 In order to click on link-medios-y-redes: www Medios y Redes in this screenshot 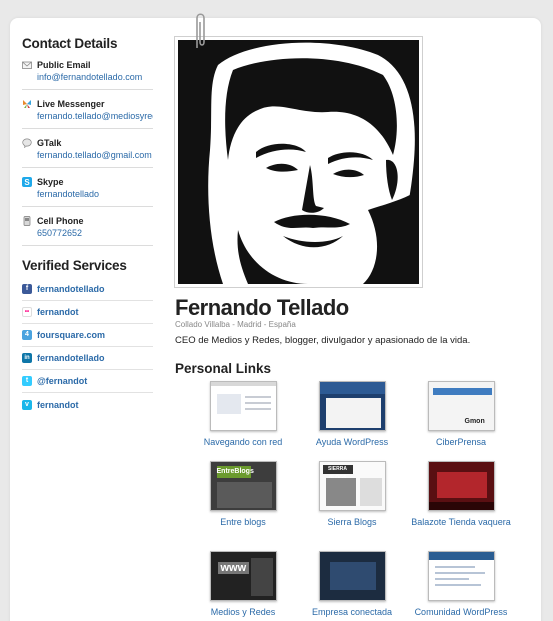, I will do `click(243, 584)`.